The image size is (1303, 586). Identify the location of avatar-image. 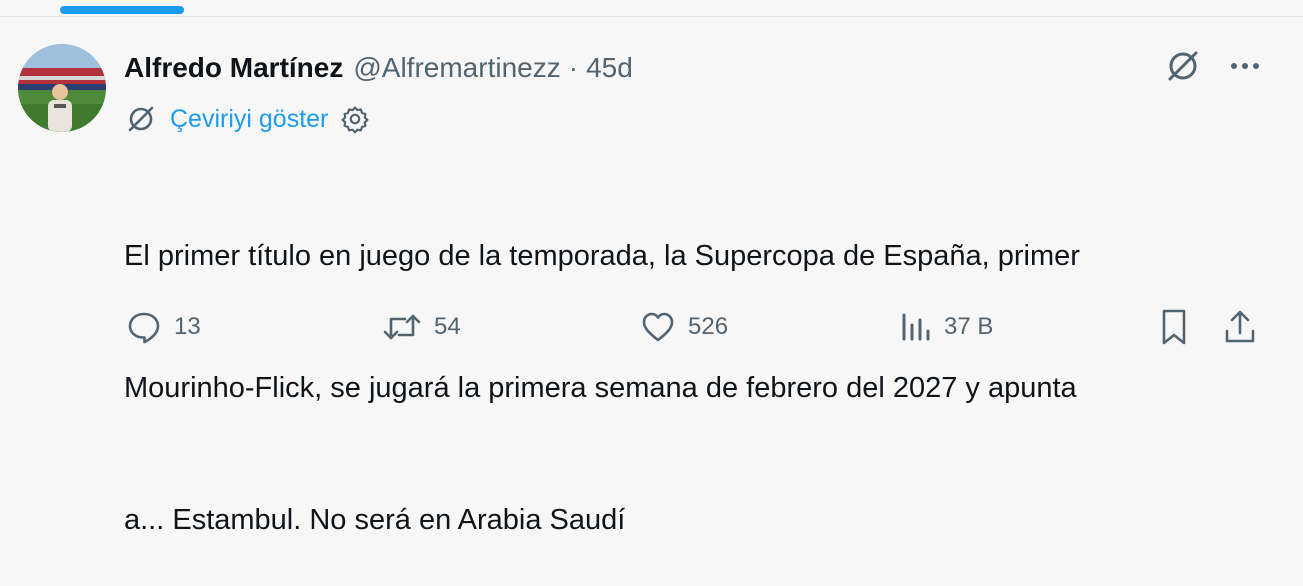
(62, 88).